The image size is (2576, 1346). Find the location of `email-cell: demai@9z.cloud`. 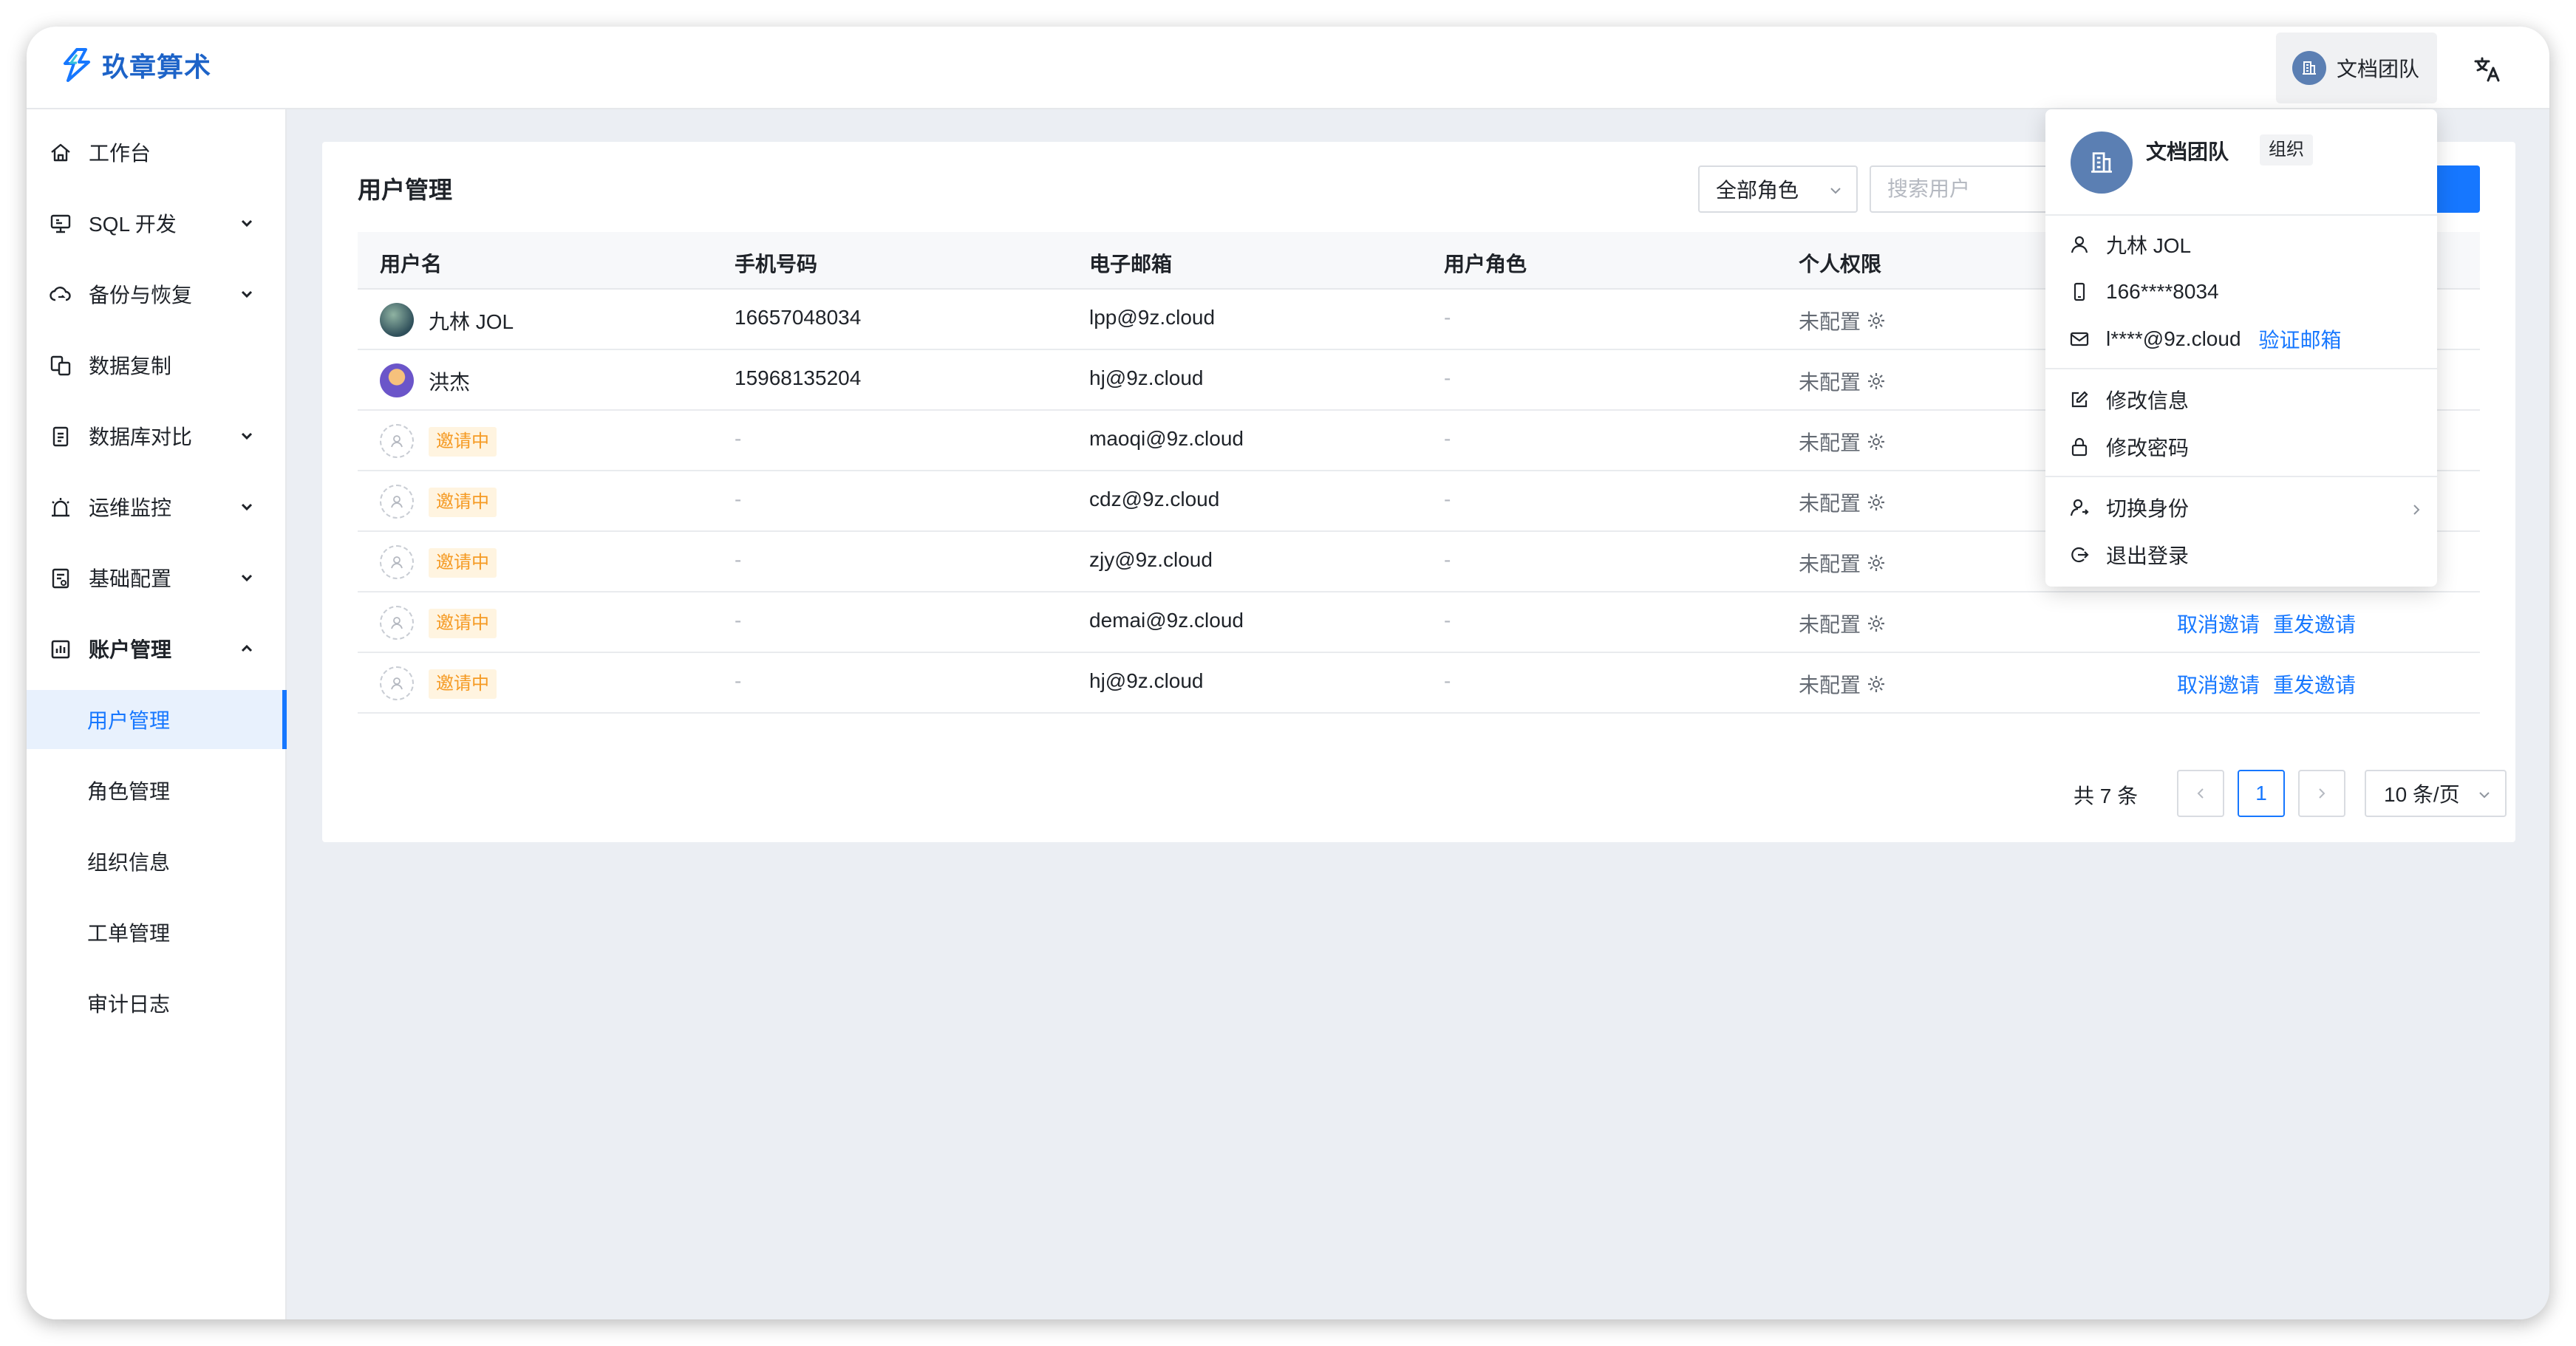

email-cell: demai@9z.cloud is located at coordinates (1166, 620).